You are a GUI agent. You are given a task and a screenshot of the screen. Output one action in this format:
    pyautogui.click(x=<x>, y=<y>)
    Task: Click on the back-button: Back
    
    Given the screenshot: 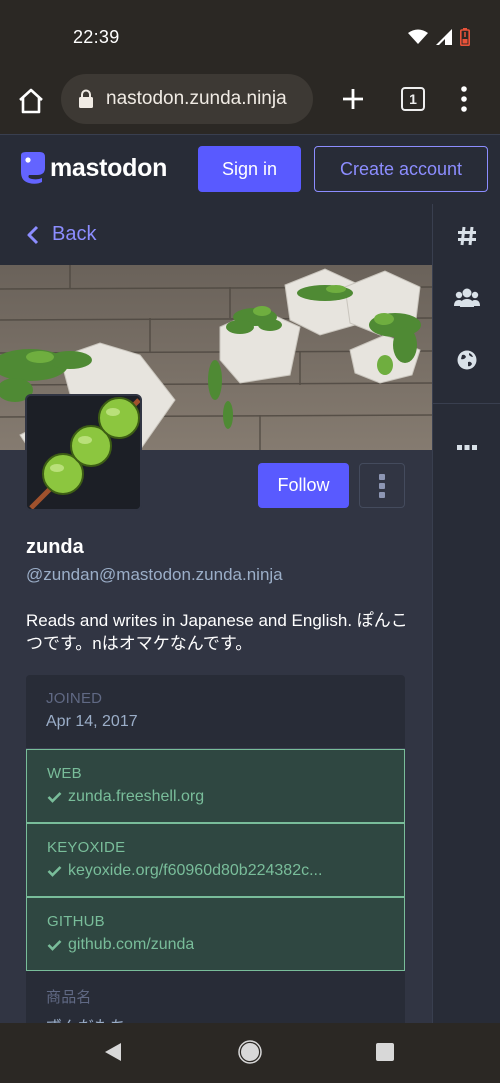 What is the action you would take?
    pyautogui.click(x=61, y=234)
    